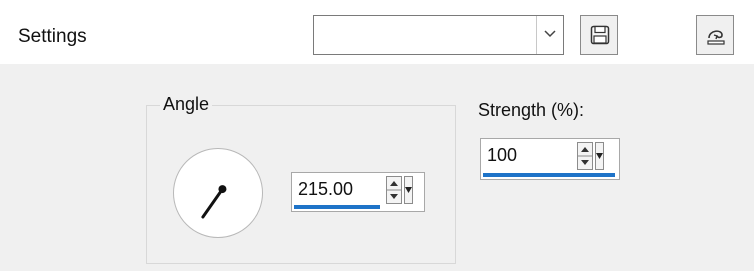  I want to click on angle-dial, so click(218, 193).